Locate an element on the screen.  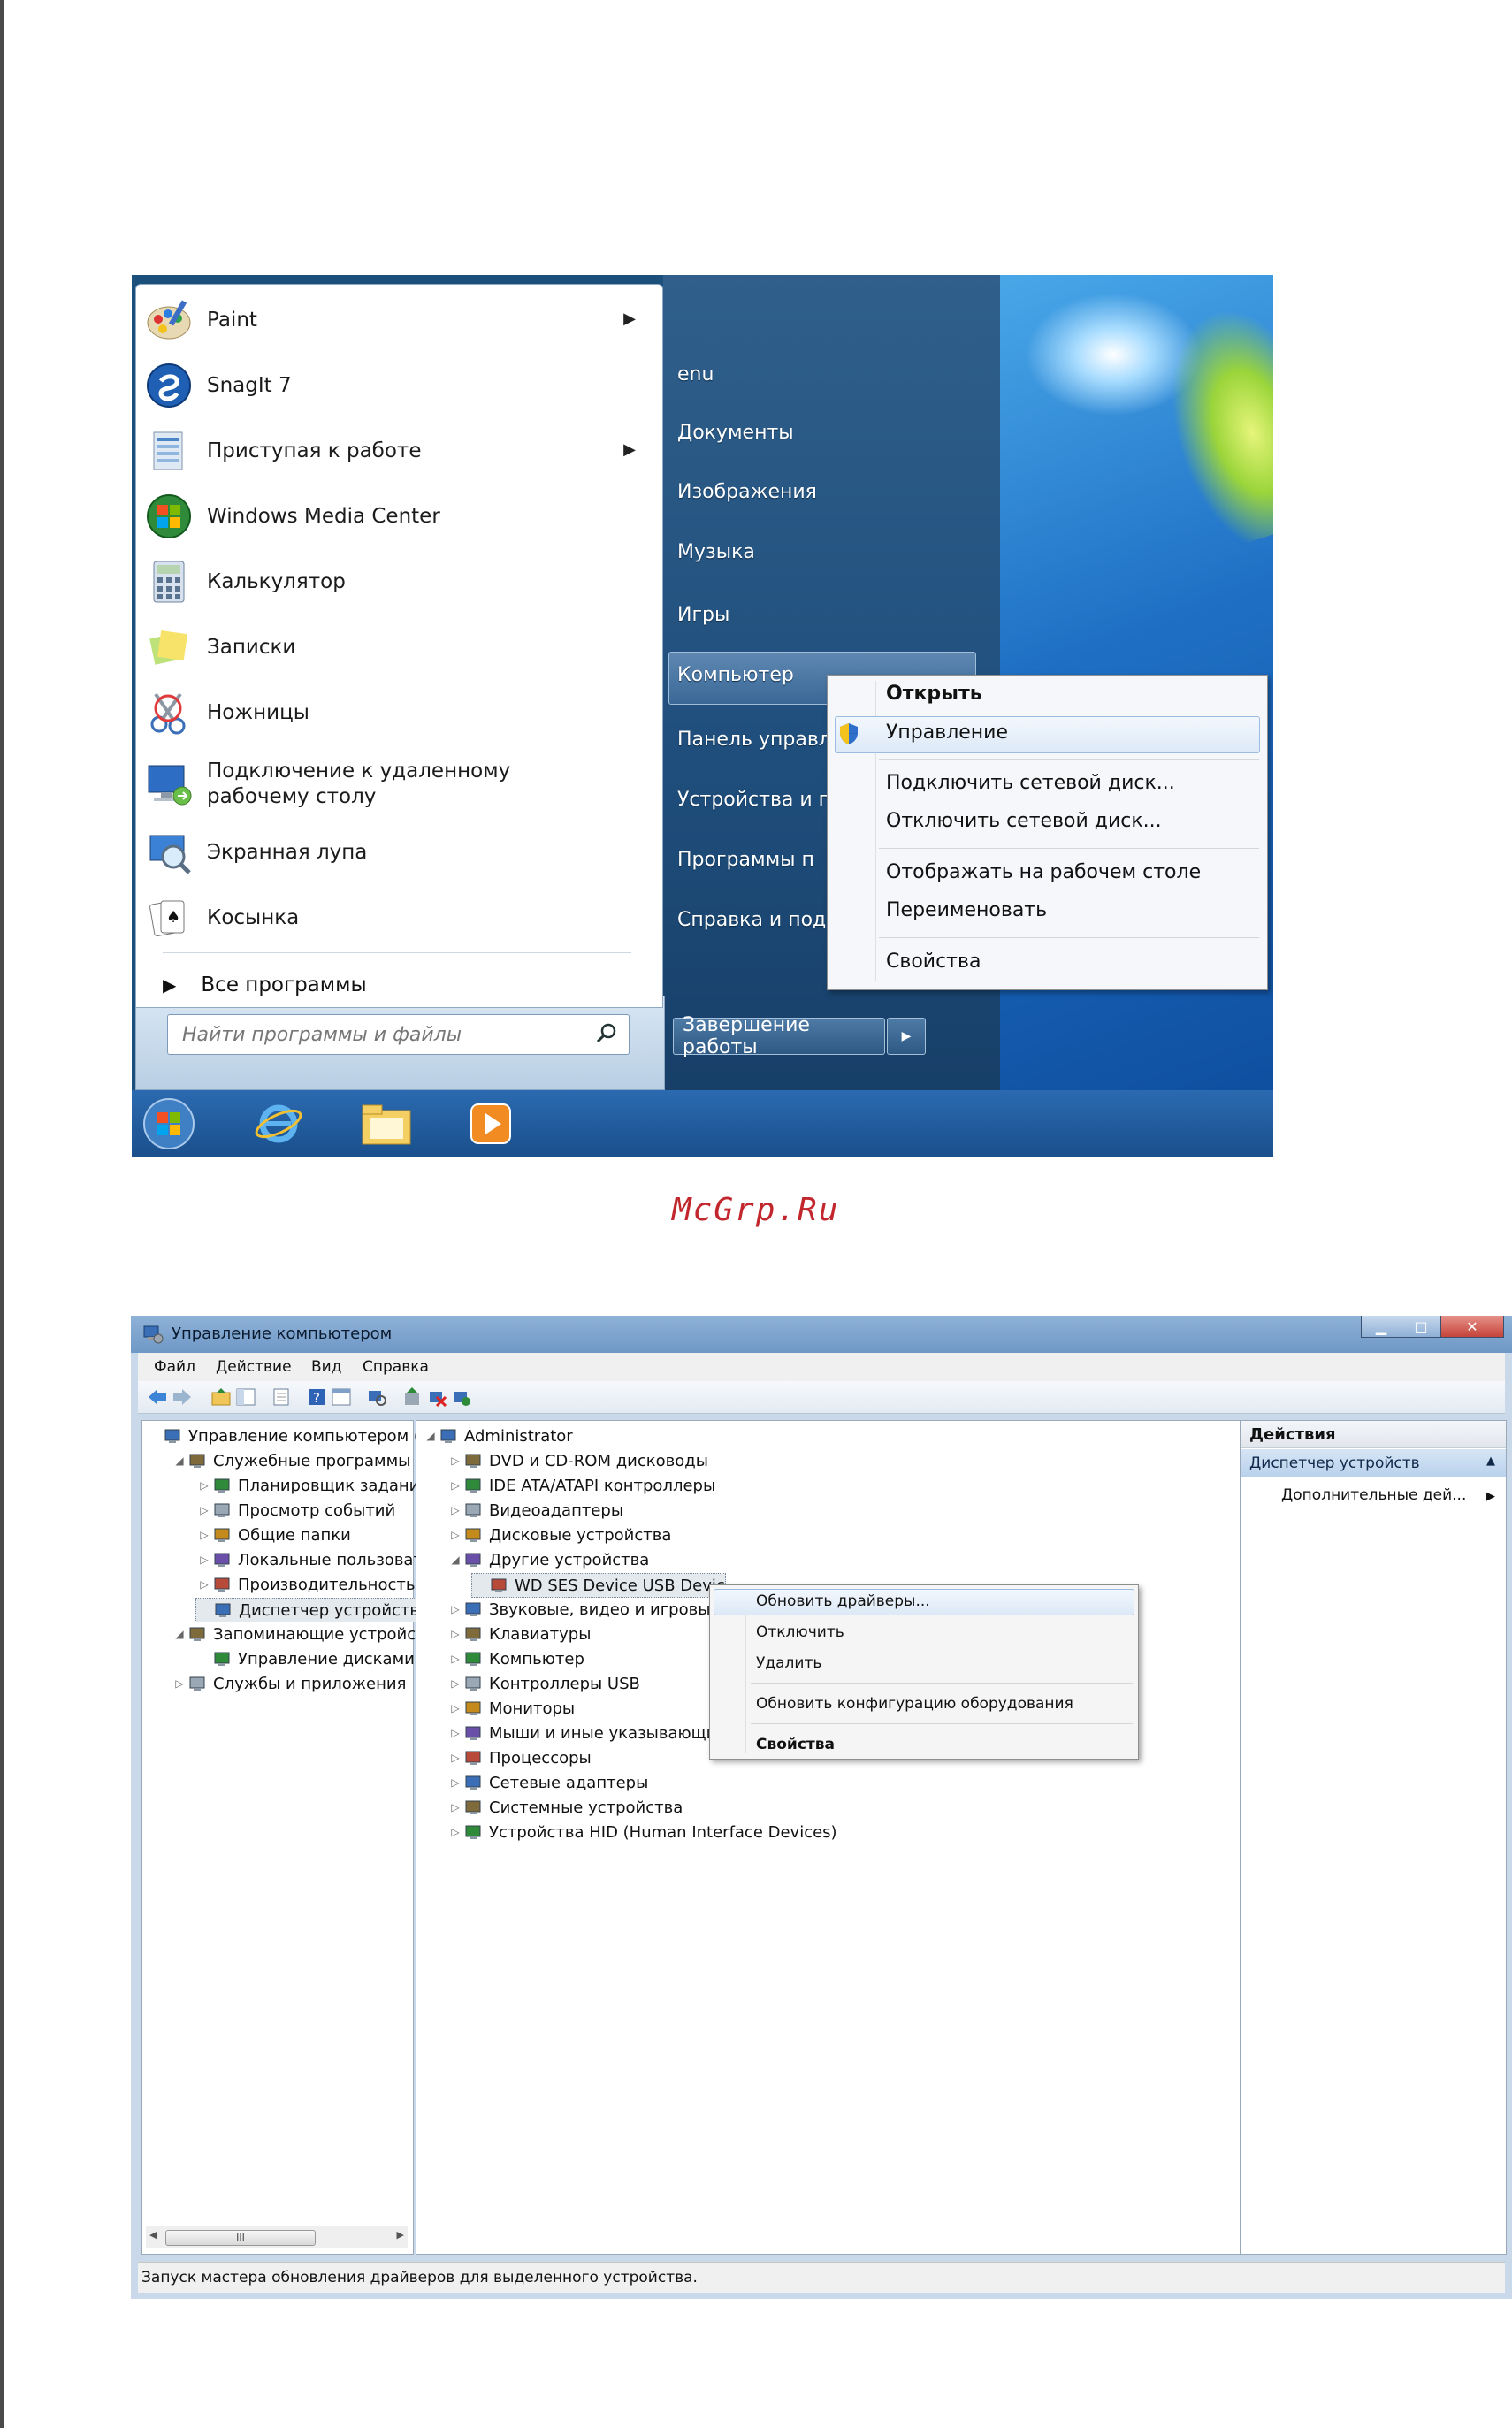
minimize-button: ▁ is located at coordinates (1381, 1327).